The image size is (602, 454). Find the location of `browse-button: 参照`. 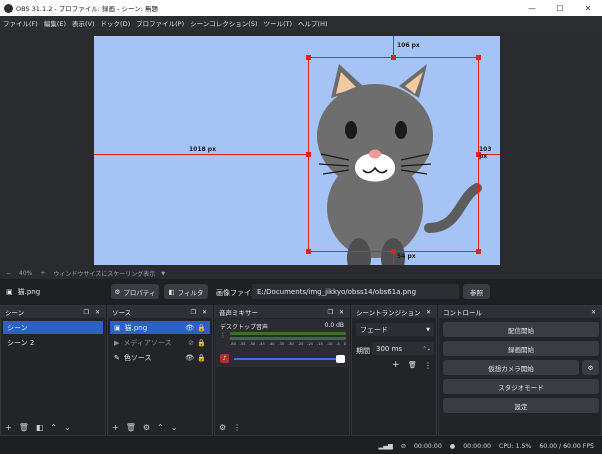

browse-button: 参照 is located at coordinates (476, 291).